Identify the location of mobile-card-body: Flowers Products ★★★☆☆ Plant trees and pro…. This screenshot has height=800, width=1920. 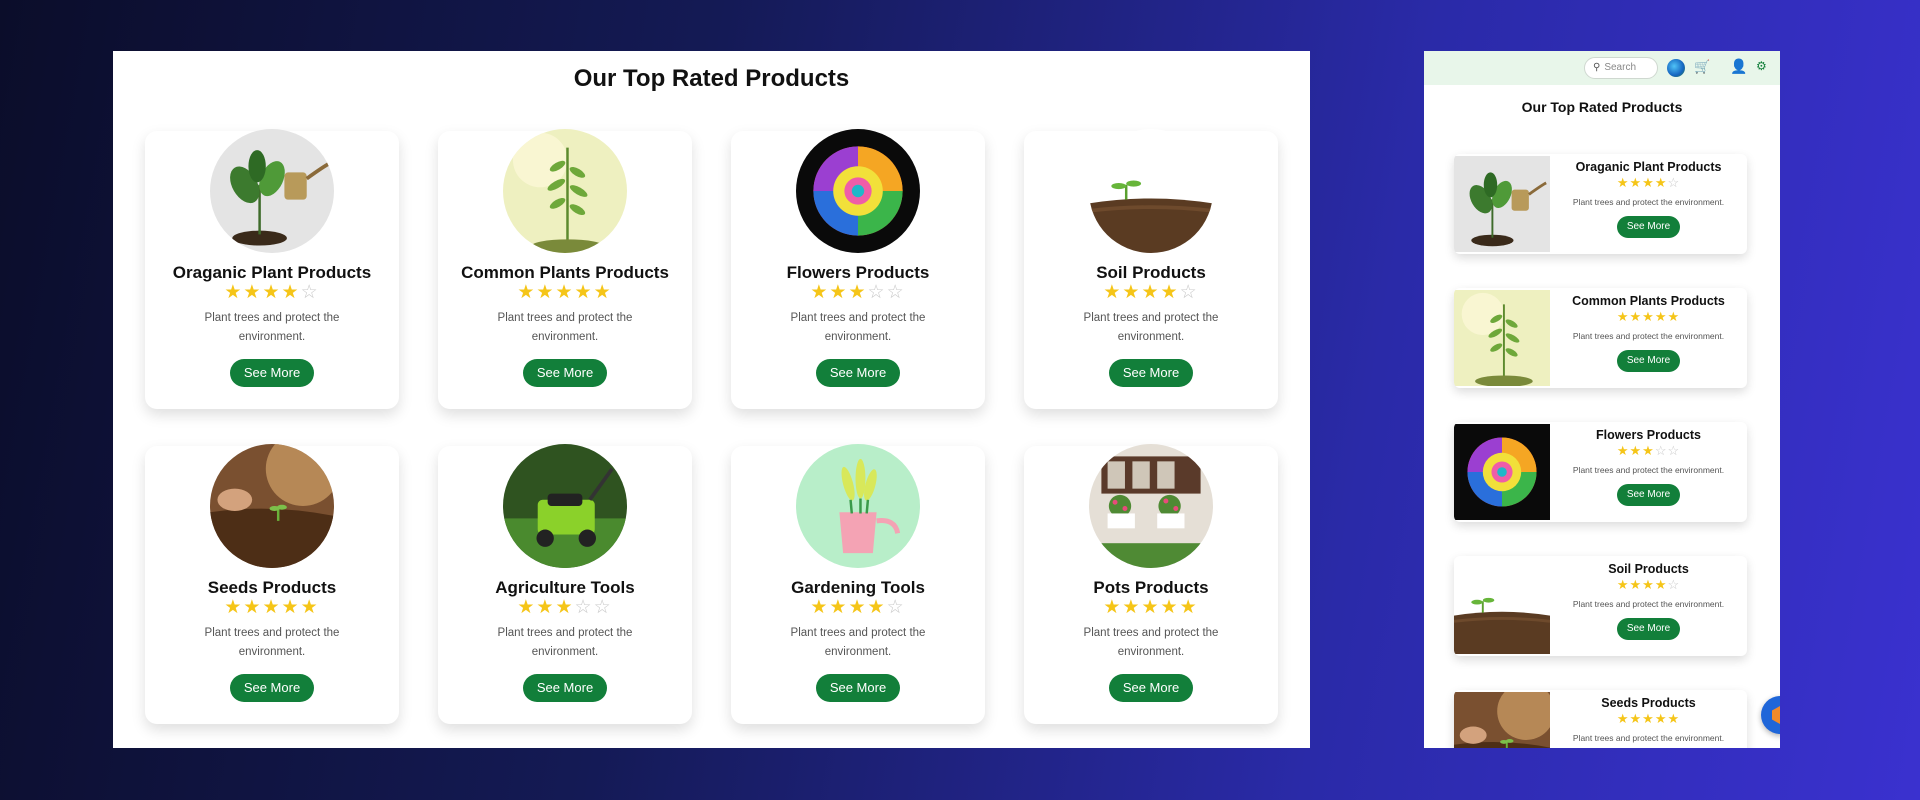
(1648, 472).